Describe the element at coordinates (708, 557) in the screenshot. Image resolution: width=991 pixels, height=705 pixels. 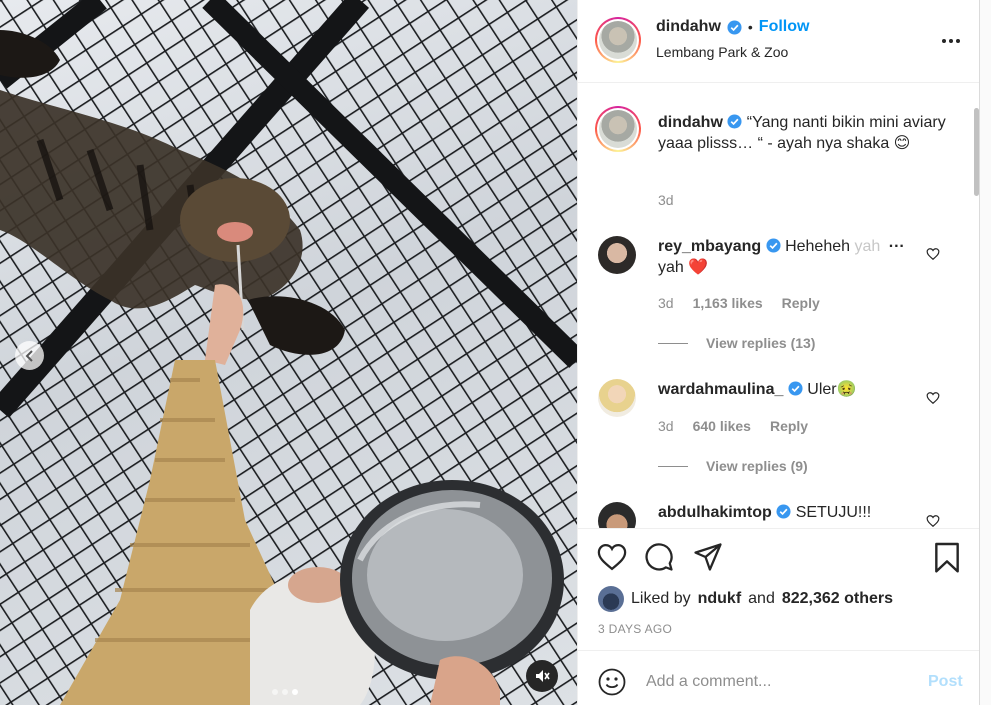
I see `share-paper-plane-icon` at that location.